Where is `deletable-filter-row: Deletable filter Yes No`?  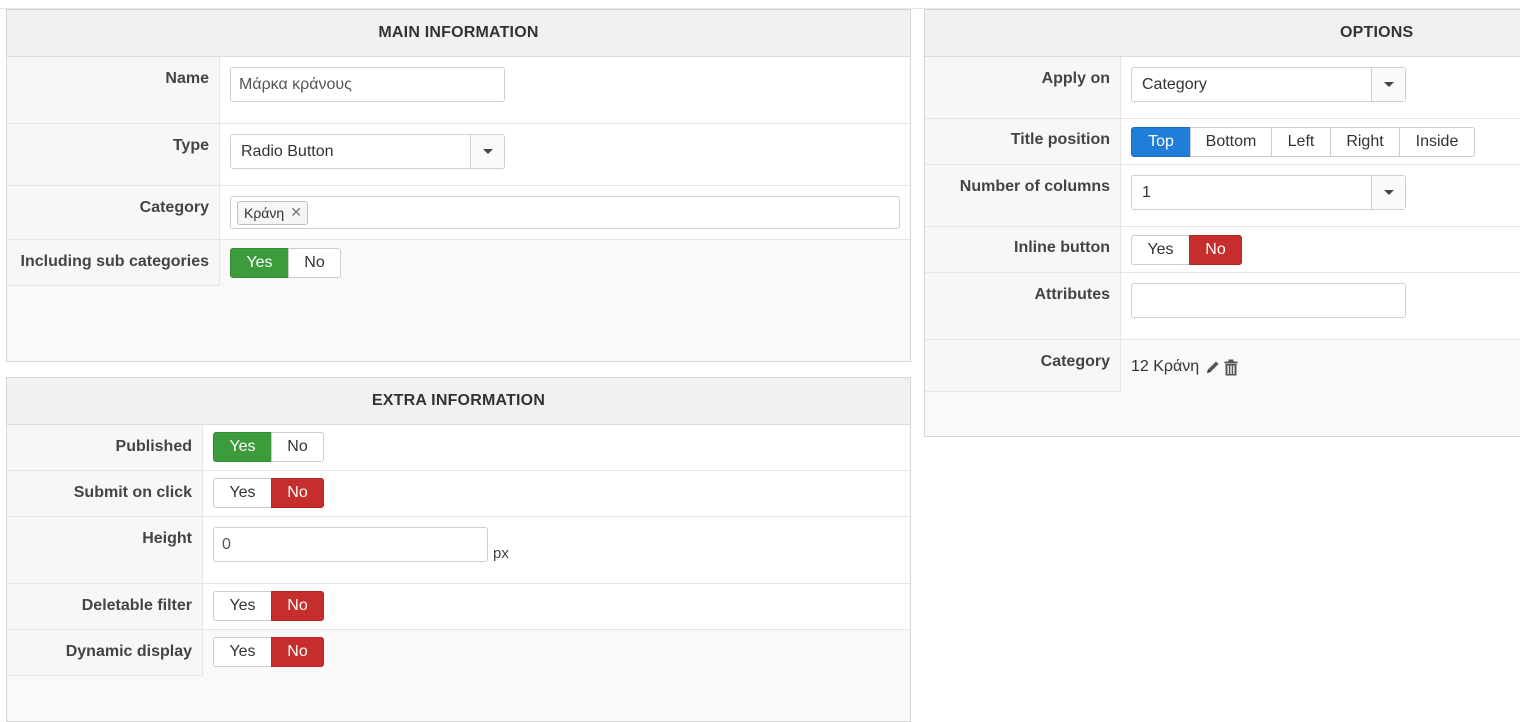 deletable-filter-row: Deletable filter Yes No is located at coordinates (458, 607).